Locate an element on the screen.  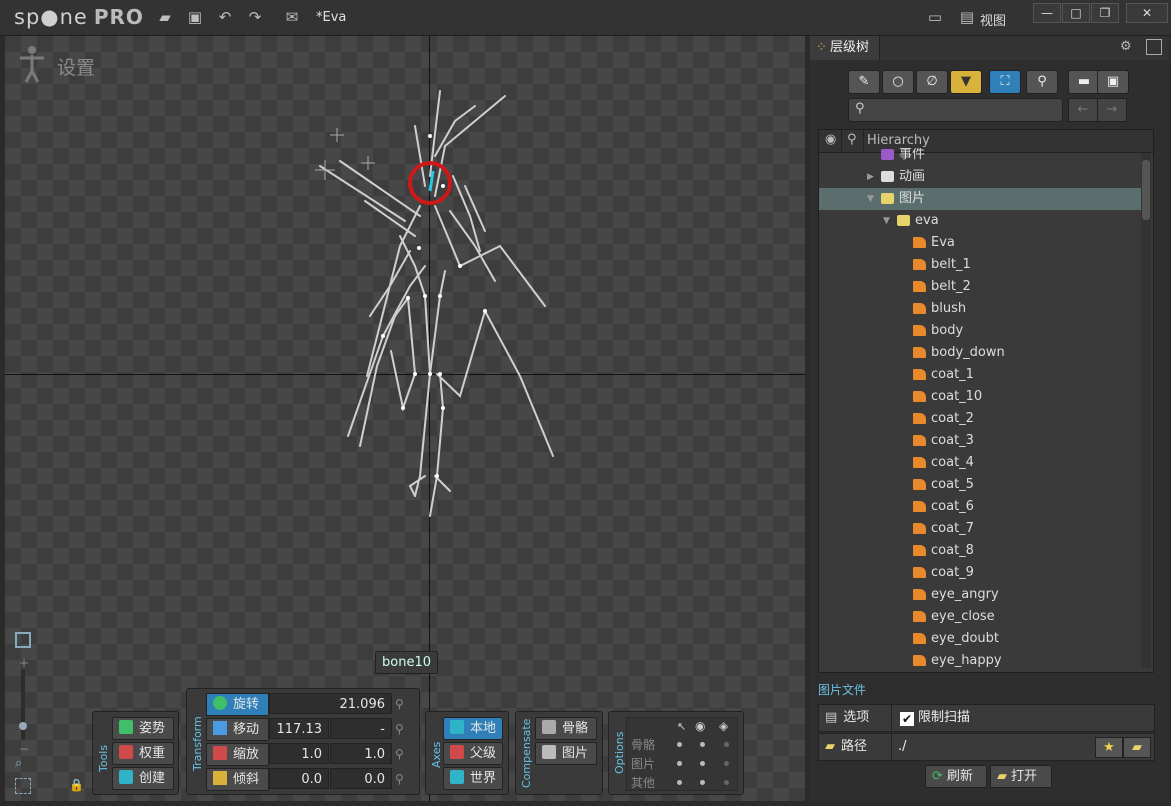
tree-row-coat_5: coat_5 is located at coordinates (980, 485).